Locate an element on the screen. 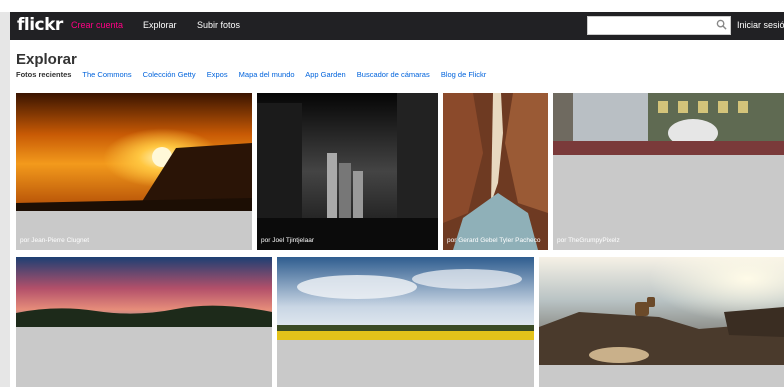 Image resolution: width=784 pixels, height=387 pixels. tab-flickr-blog: Blog de Flickr is located at coordinates (463, 74).